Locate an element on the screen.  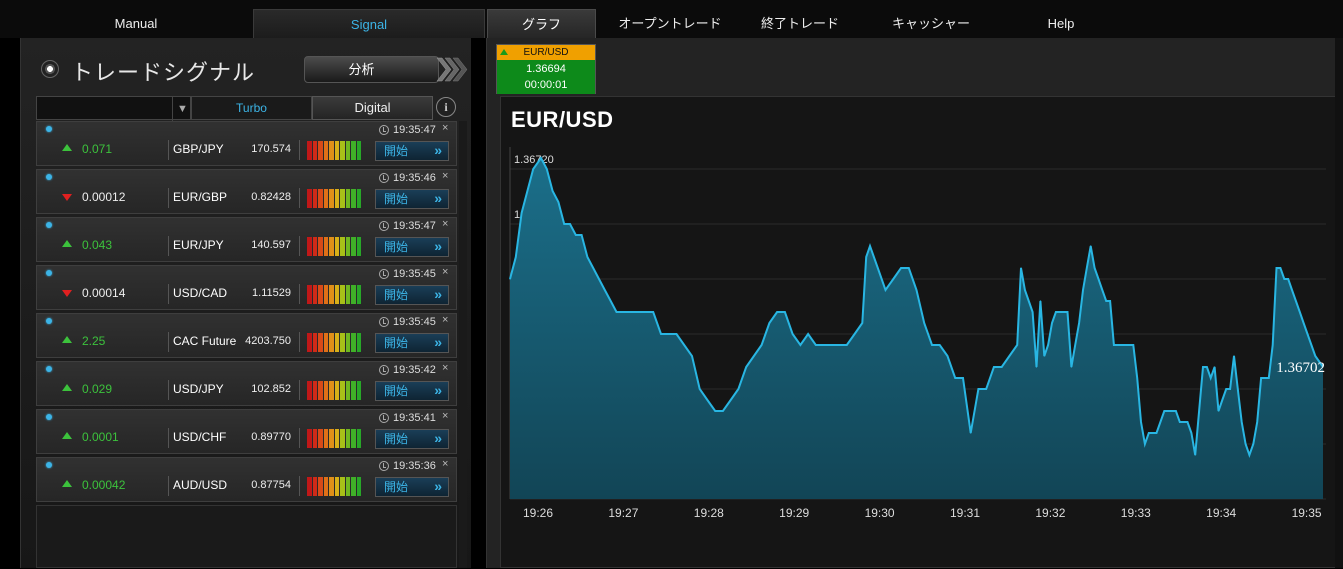
signal-row: 19:35:47 × 0.043 EUR/JPY 140.597 開始 is located at coordinates (246, 239).